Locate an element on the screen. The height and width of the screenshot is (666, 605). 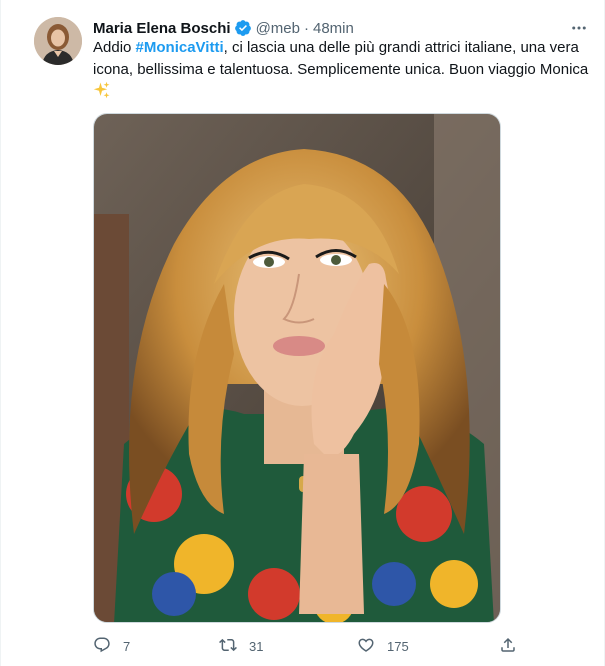
reply-icon is located at coordinates (102, 646).